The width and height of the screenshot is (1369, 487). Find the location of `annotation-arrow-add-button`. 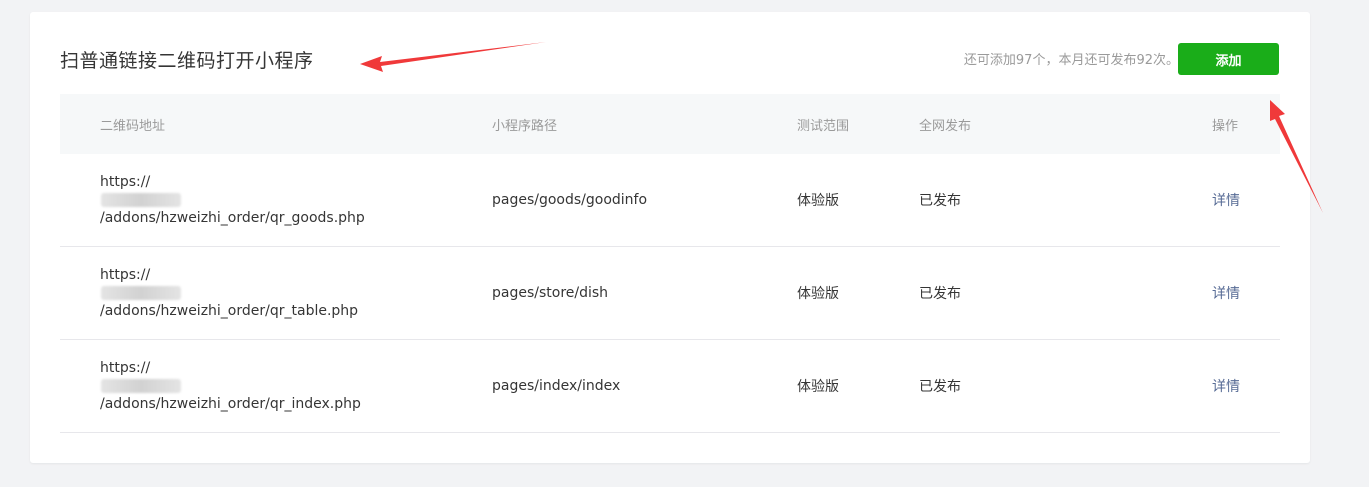

annotation-arrow-add-button is located at coordinates (1296, 156).